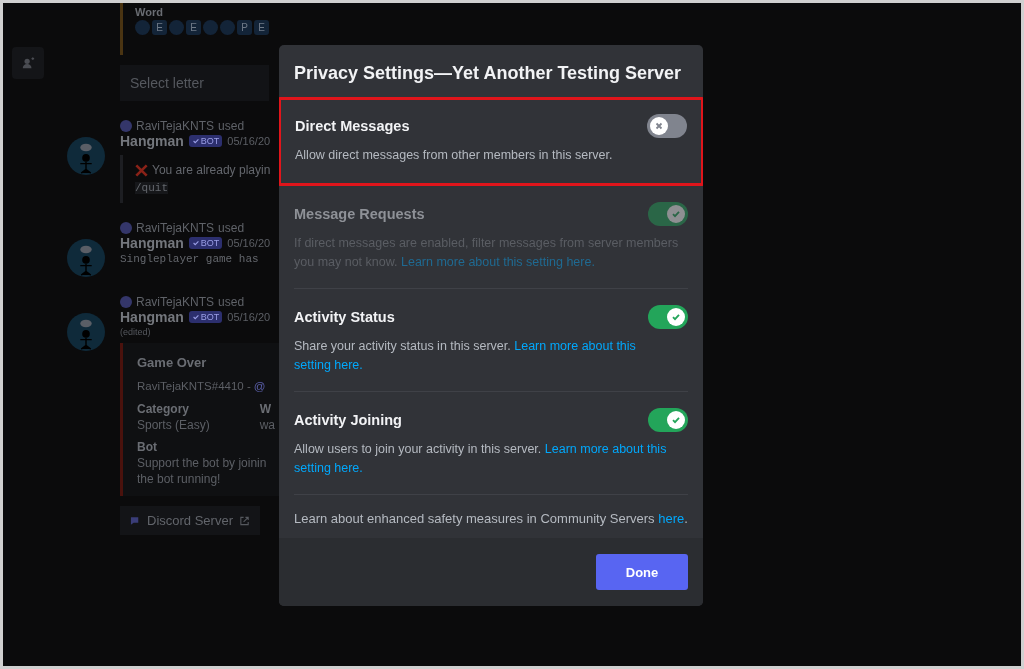 This screenshot has height=669, width=1024. What do you see at coordinates (359, 214) in the screenshot?
I see `setting-label: Message Requests` at bounding box center [359, 214].